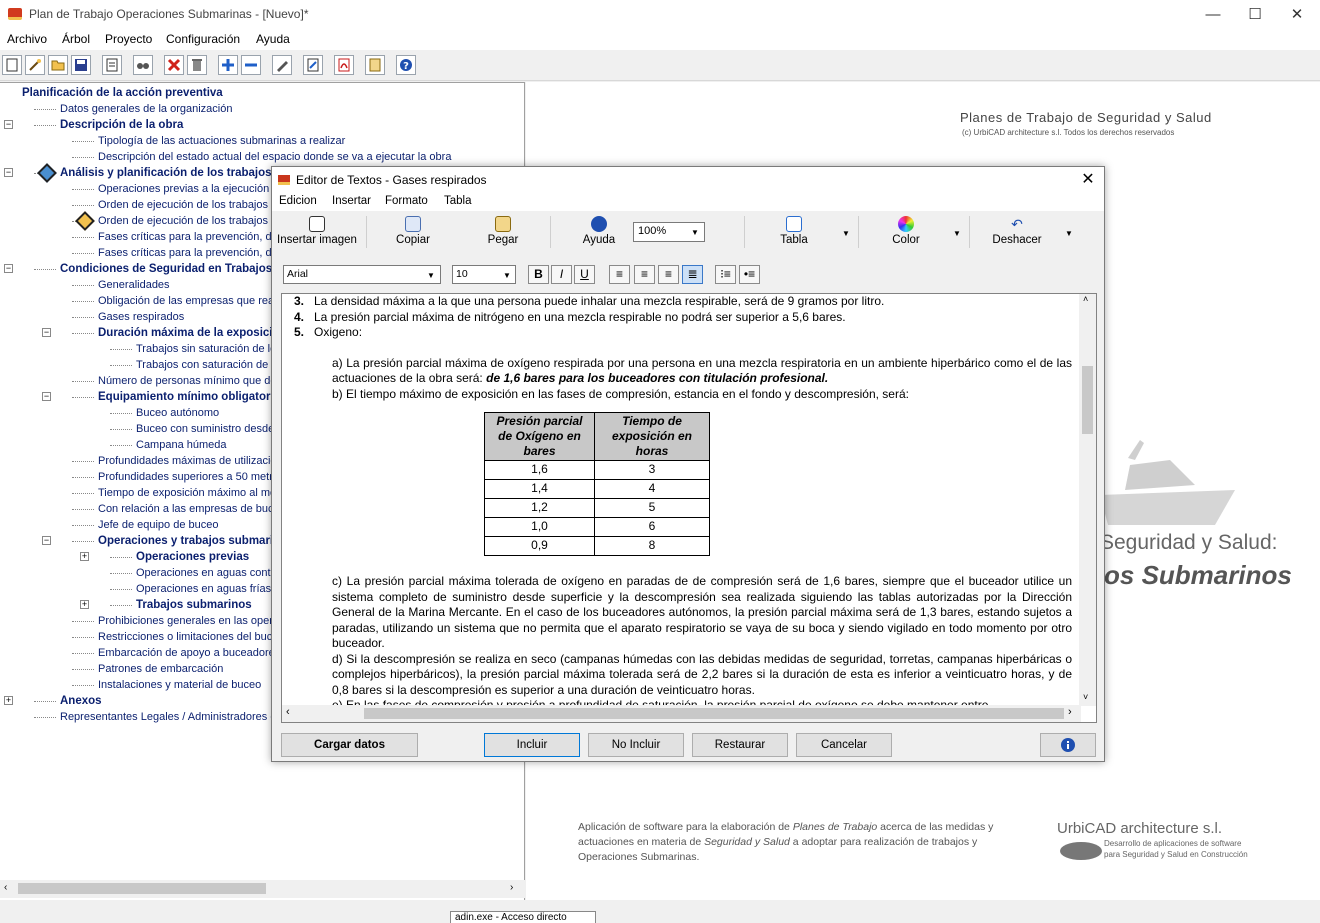 This screenshot has width=1320, height=923. What do you see at coordinates (191, 477) in the screenshot?
I see `tree-item: Profundidades superiores a 50 metros` at bounding box center [191, 477].